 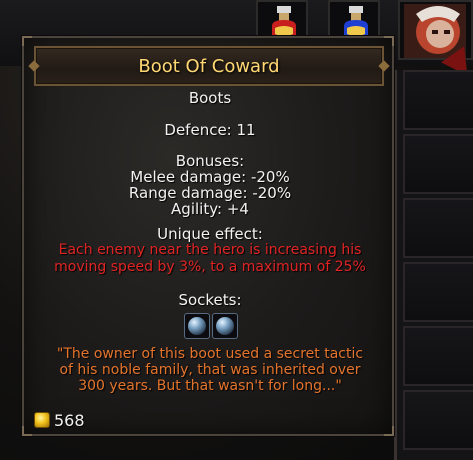 I want to click on unique-header: Unique effect:, so click(x=210, y=234).